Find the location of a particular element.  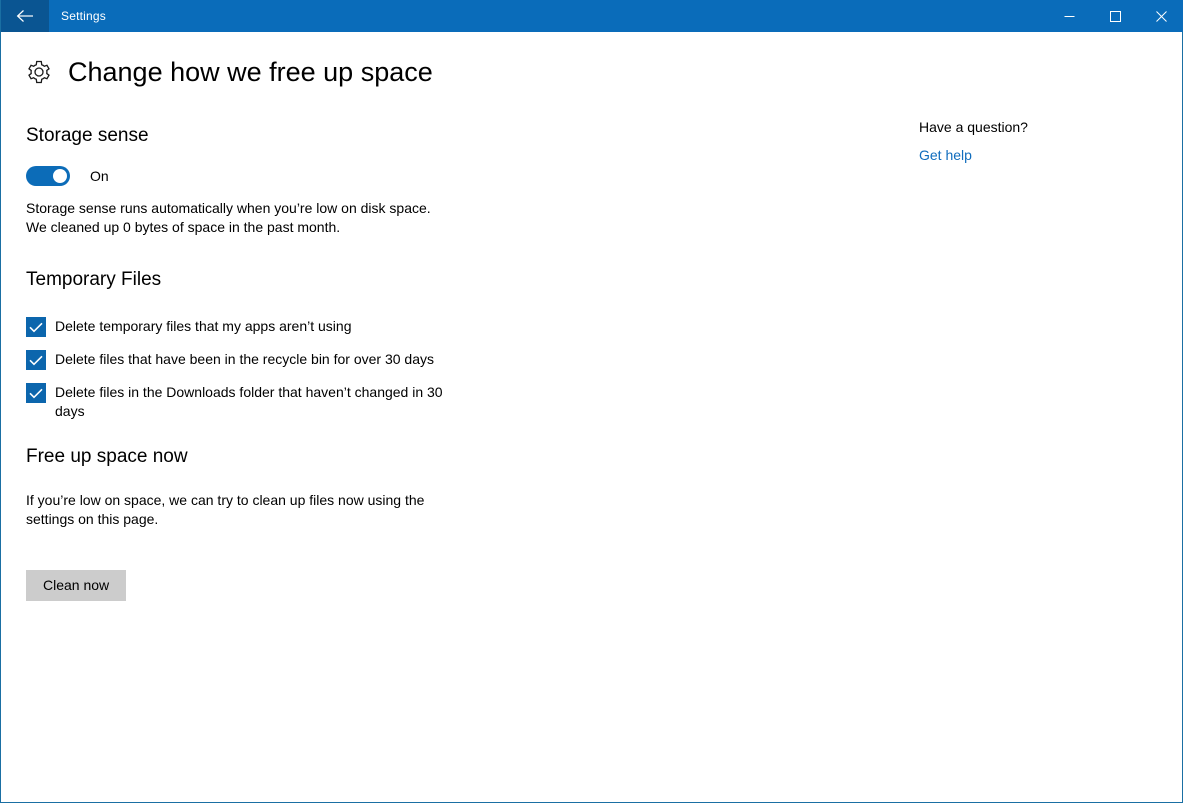

page-title: Change how we free up space is located at coordinates (250, 72).